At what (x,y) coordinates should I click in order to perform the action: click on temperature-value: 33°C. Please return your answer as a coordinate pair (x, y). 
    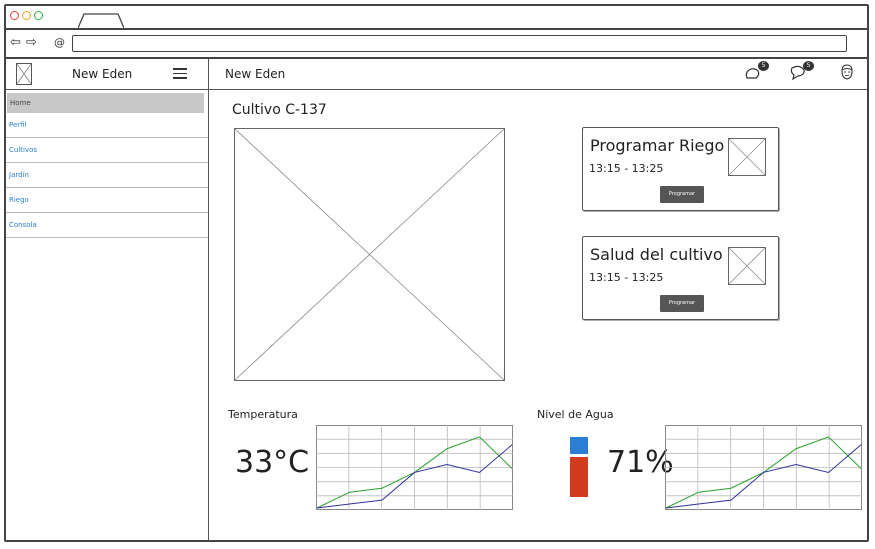
    Looking at the image, I should click on (272, 462).